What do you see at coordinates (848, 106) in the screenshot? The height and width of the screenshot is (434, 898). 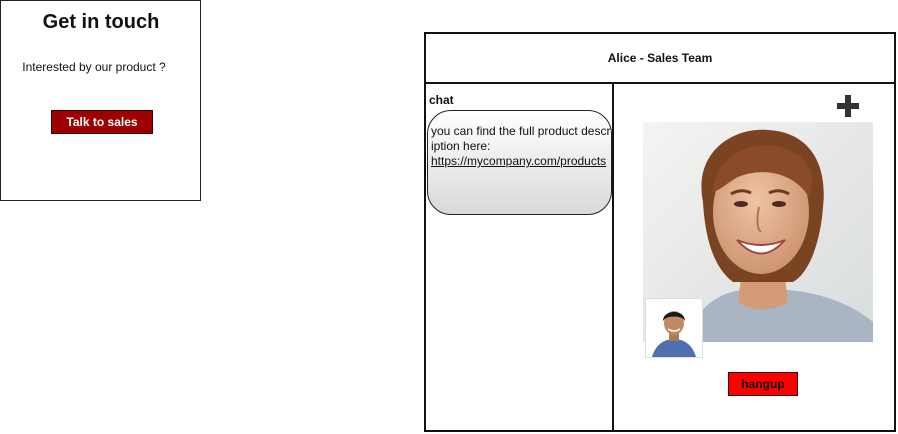 I see `plus-icon` at bounding box center [848, 106].